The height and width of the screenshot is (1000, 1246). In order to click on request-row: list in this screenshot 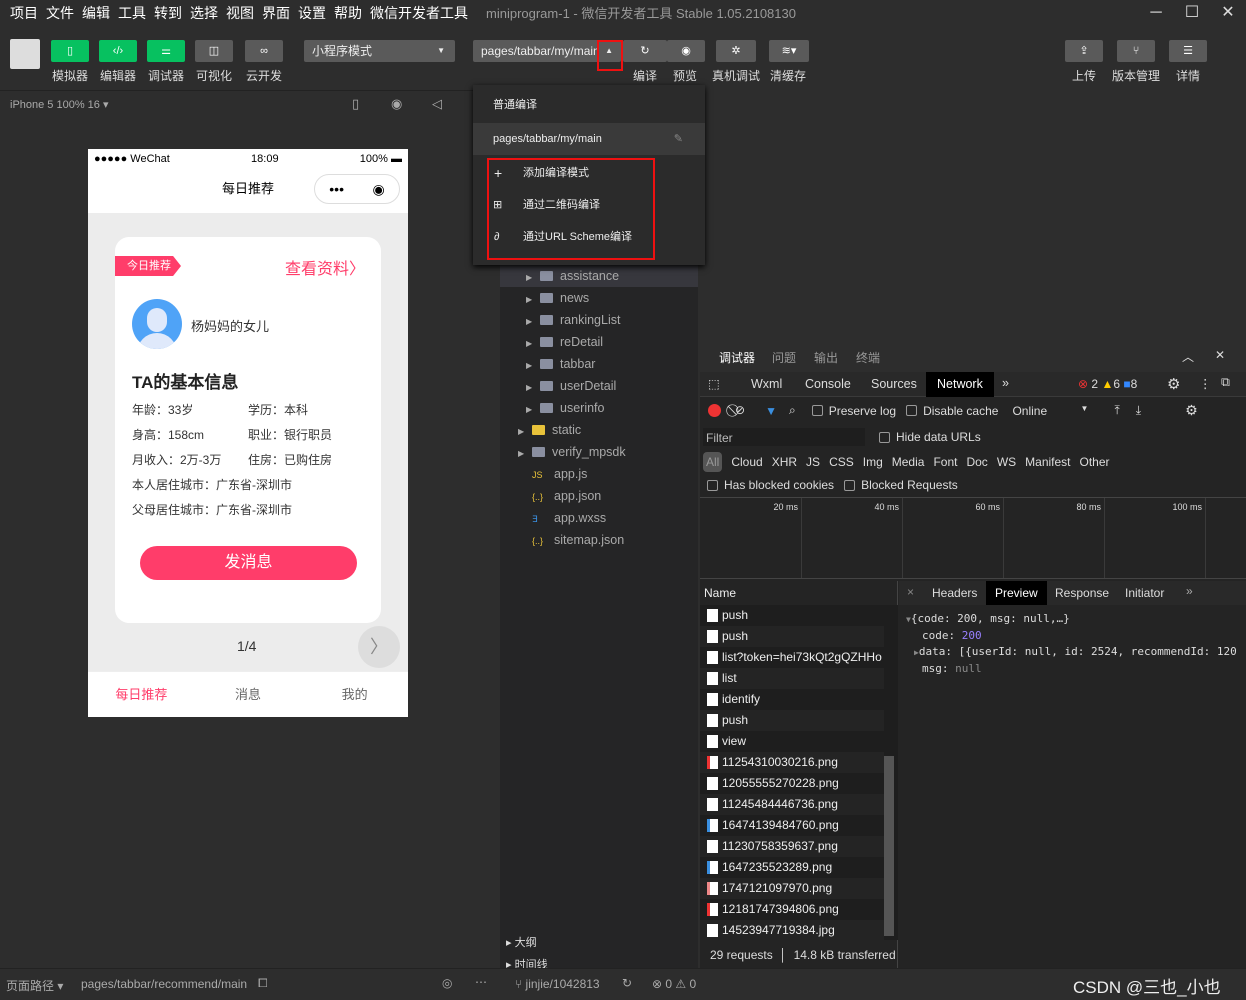, I will do `click(792, 678)`.